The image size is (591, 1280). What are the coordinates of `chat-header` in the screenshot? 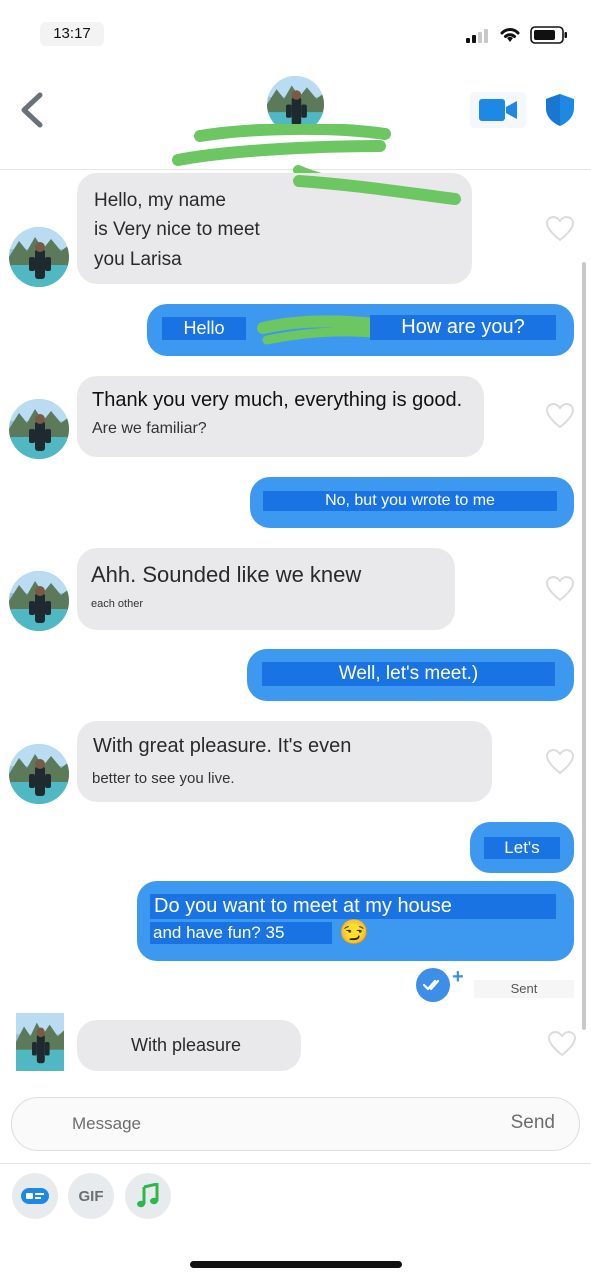 It's located at (295, 130).